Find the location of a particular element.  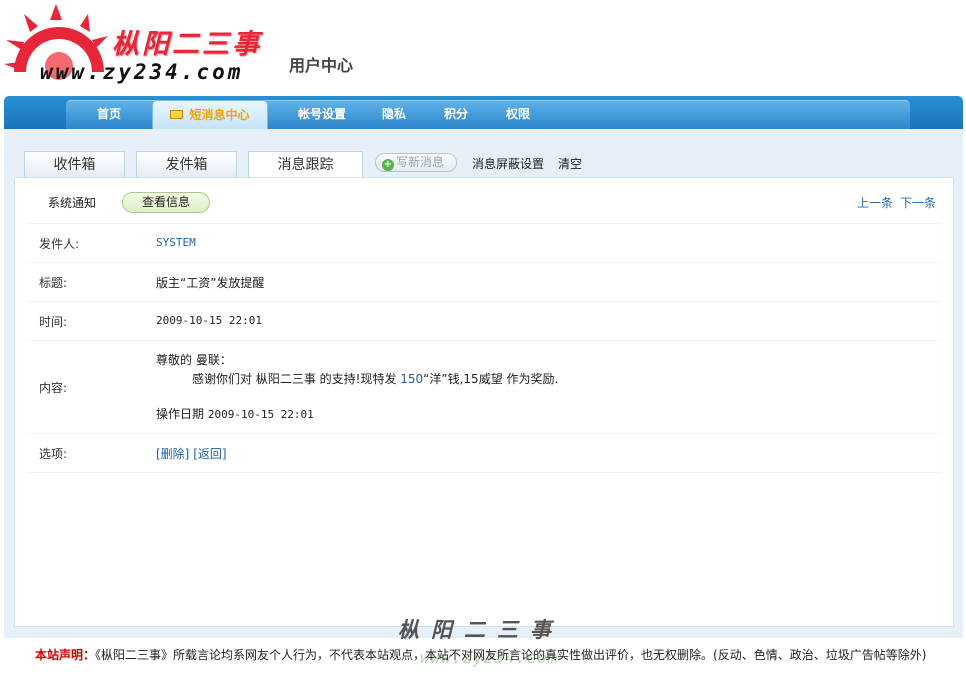

nav-item-label: 隐私 is located at coordinates (393, 114).